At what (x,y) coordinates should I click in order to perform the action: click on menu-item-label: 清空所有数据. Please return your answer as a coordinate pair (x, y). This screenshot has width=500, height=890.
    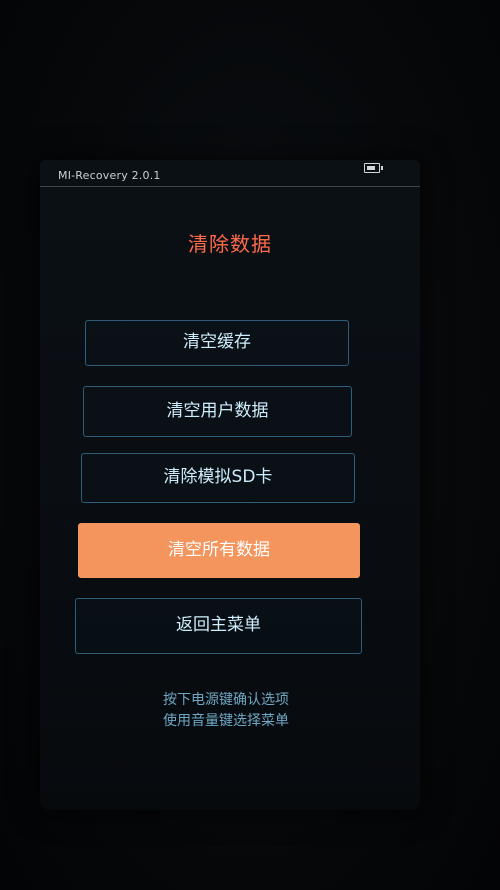
    Looking at the image, I should click on (219, 550).